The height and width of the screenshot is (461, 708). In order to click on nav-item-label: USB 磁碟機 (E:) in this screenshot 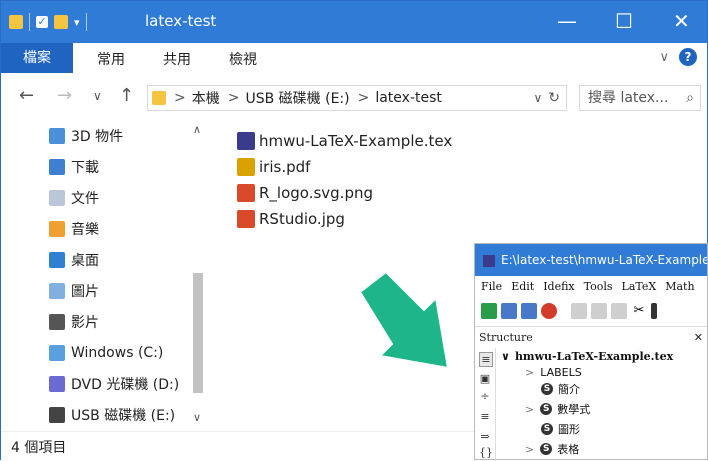, I will do `click(123, 416)`.